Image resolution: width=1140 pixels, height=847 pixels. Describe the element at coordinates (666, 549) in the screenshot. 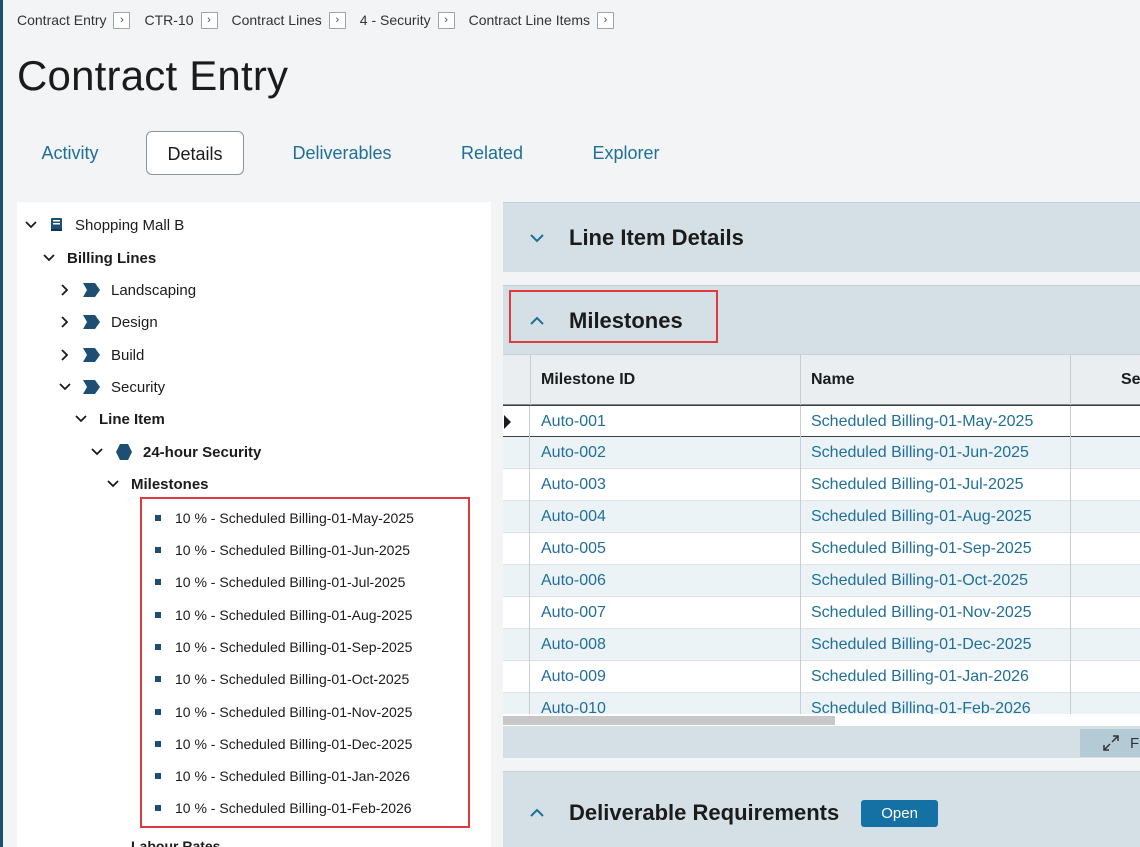

I see `milestone-id-cell: Auto-005` at that location.